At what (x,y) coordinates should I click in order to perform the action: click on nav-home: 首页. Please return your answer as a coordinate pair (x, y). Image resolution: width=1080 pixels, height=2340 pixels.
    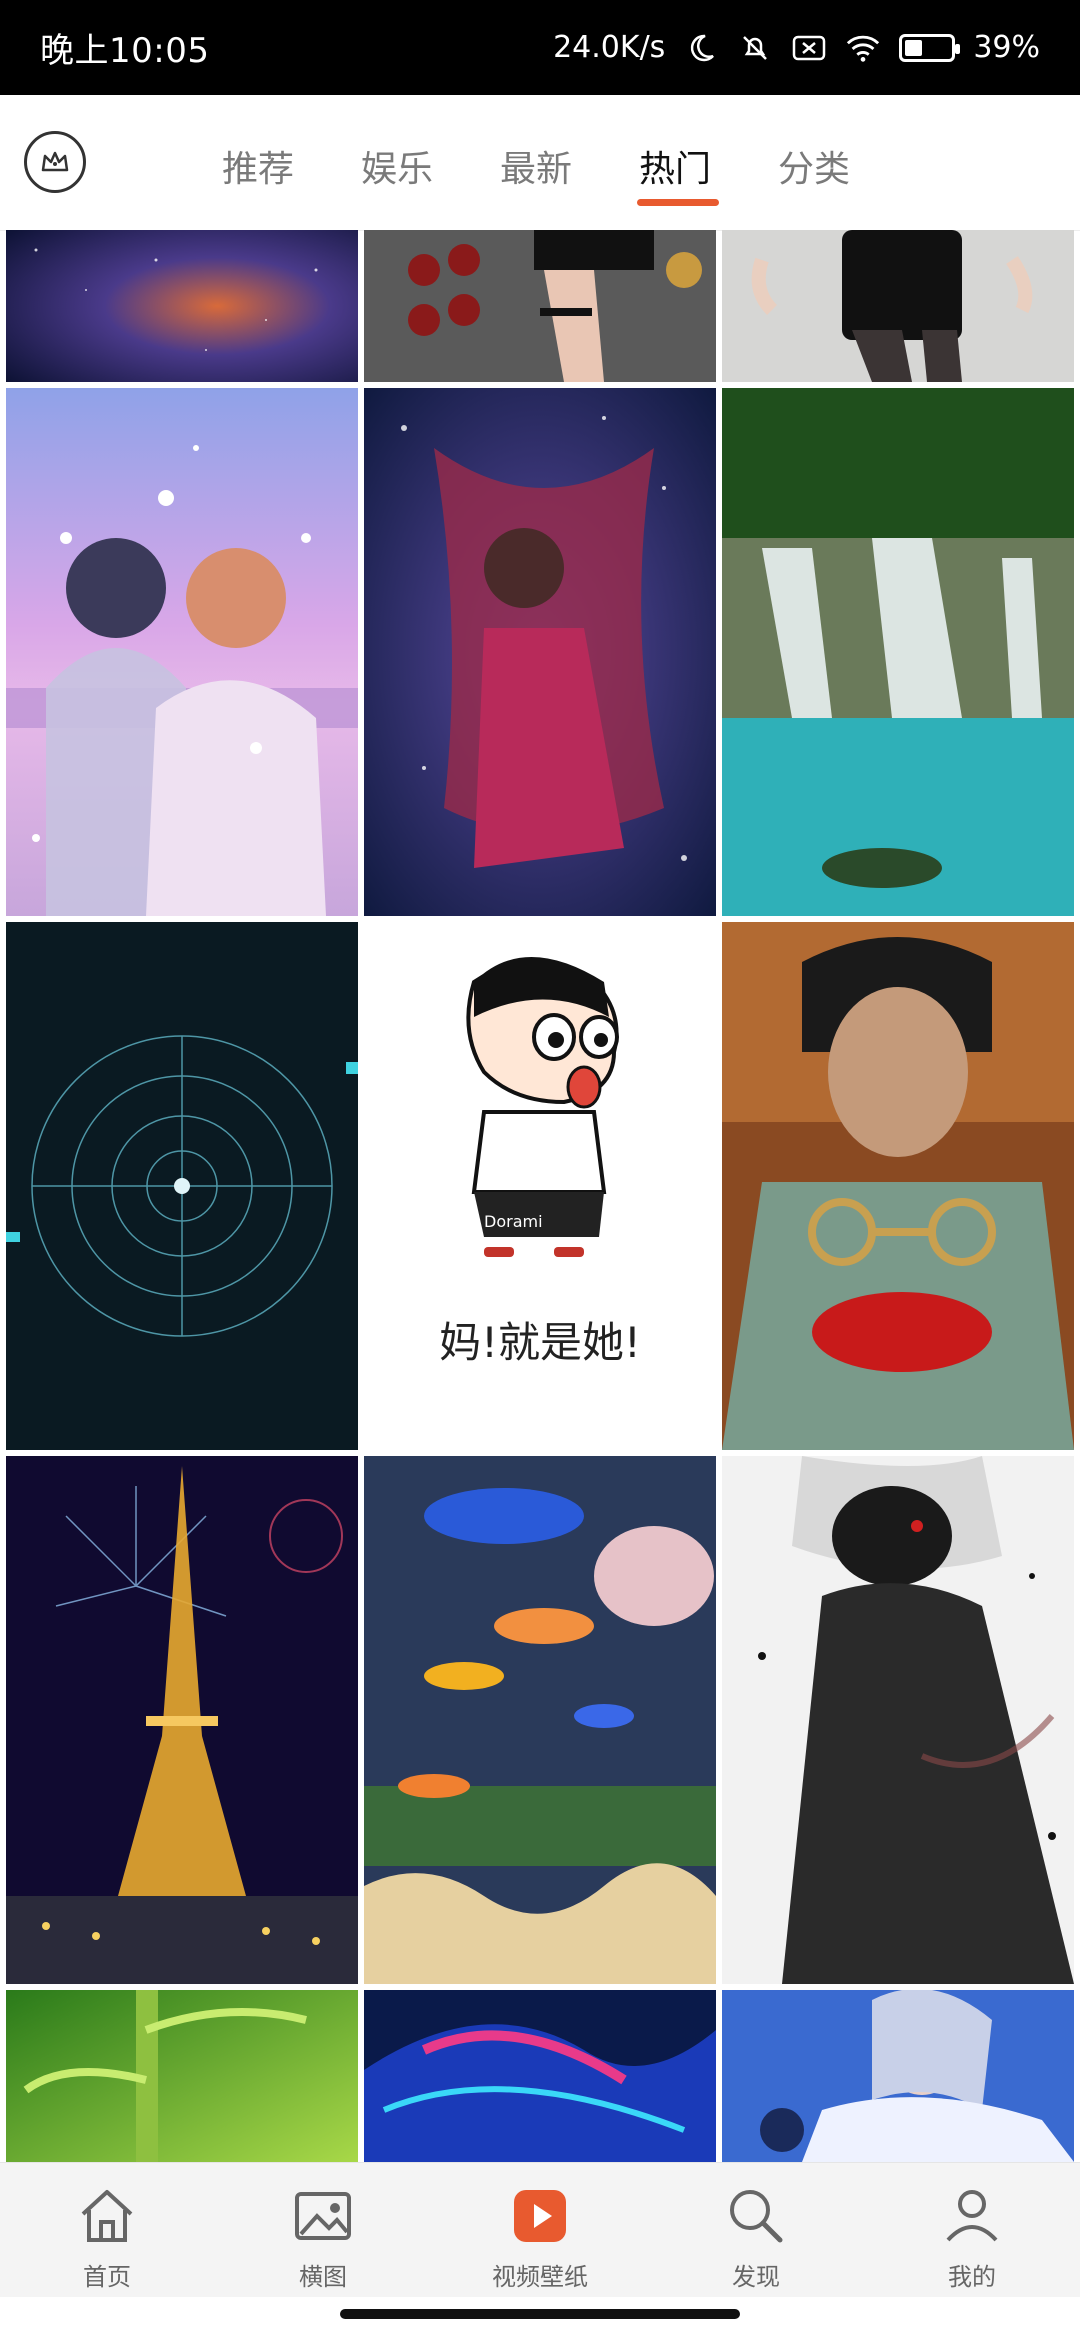
    Looking at the image, I should click on (107, 2236).